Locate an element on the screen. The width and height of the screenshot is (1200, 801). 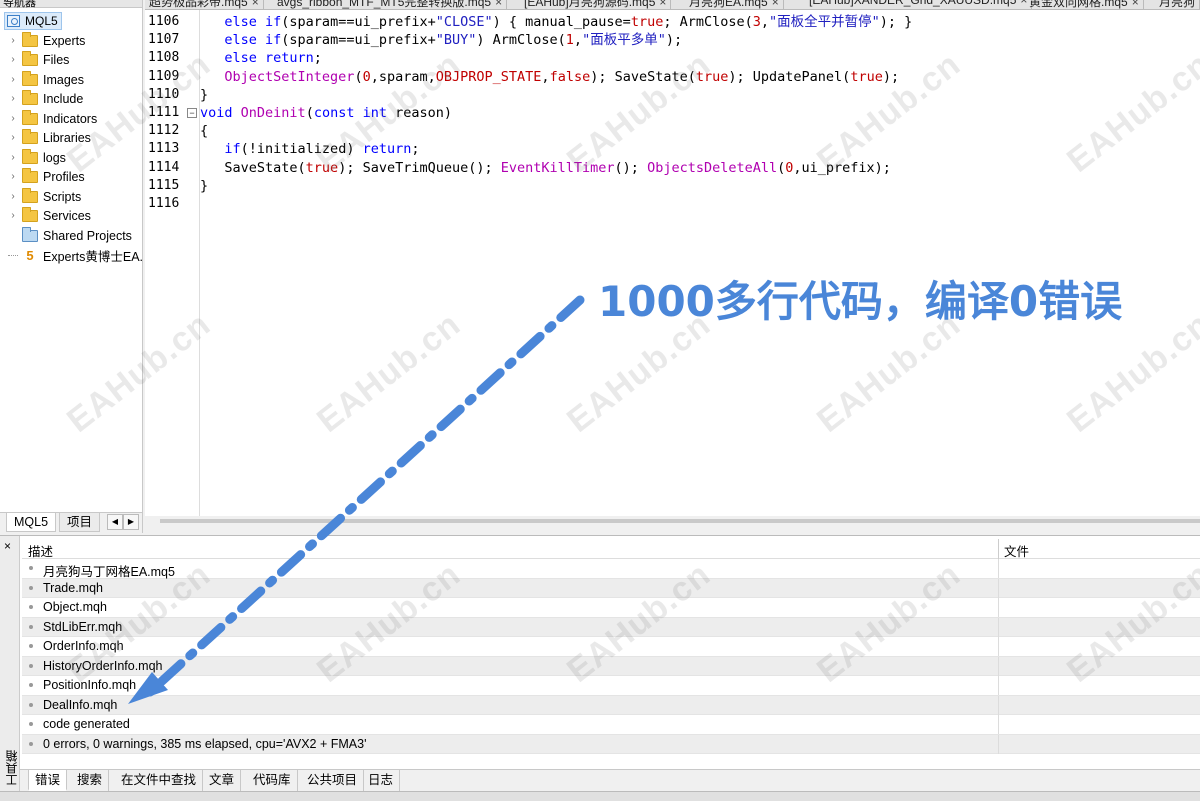
tree-item-label: Shared Projects is located at coordinates (87, 235).